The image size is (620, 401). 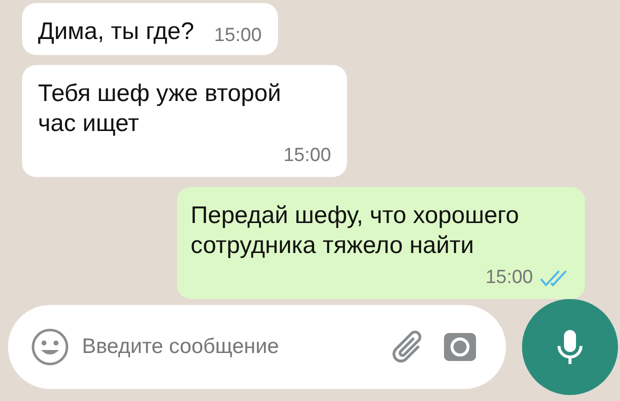 I want to click on message-text: Передай шефу, что хорошего сотрудника тяжело найти, so click(x=355, y=231).